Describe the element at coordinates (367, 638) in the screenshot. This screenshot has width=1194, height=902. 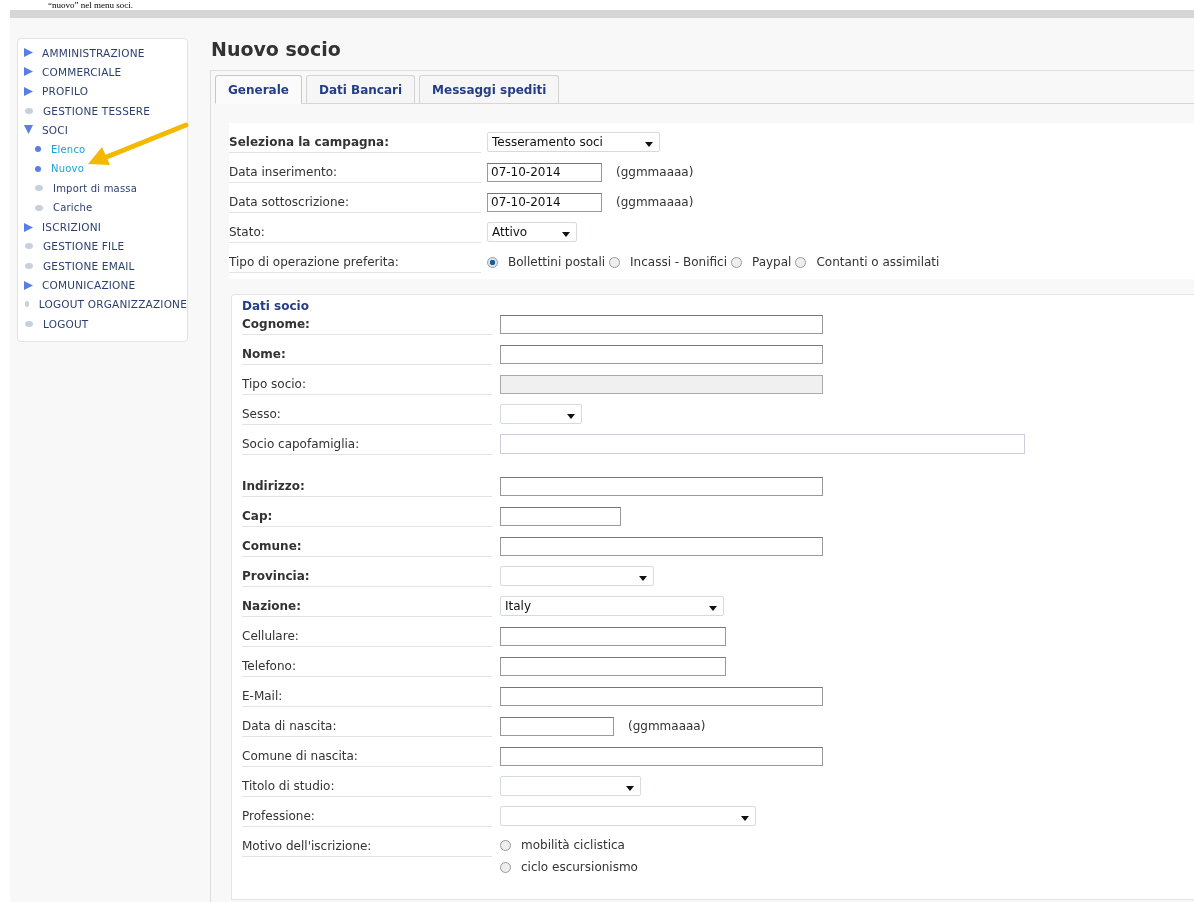
I see `field-label: Cellulare:` at that location.